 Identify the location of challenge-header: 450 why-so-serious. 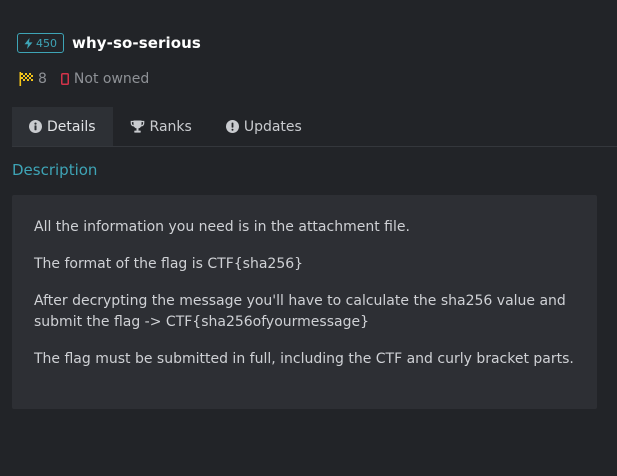
(109, 43).